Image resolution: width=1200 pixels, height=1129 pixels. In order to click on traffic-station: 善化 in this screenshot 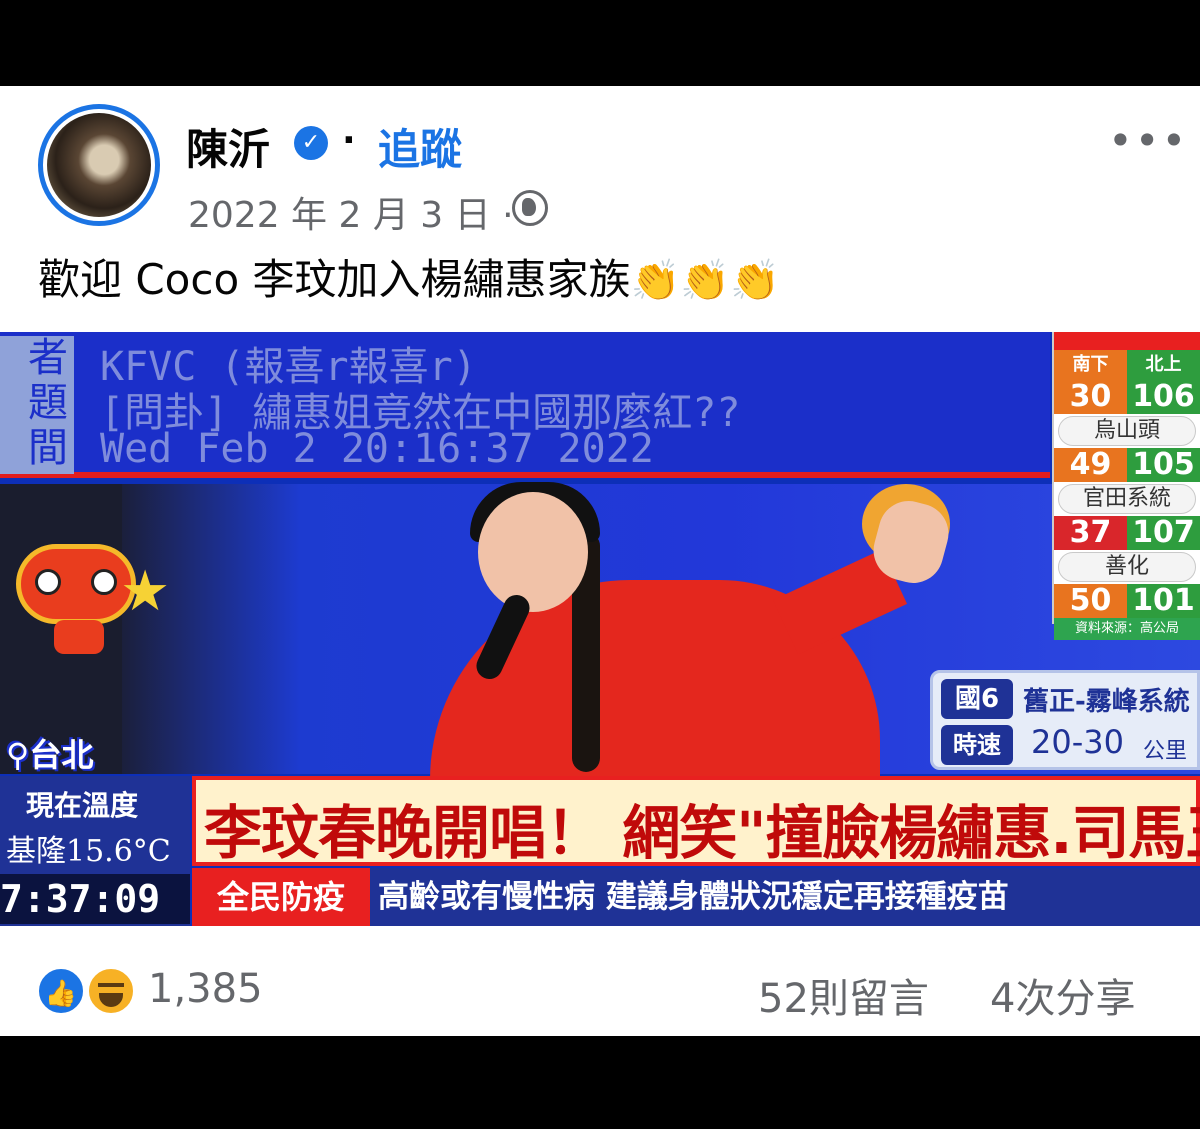, I will do `click(1127, 567)`.